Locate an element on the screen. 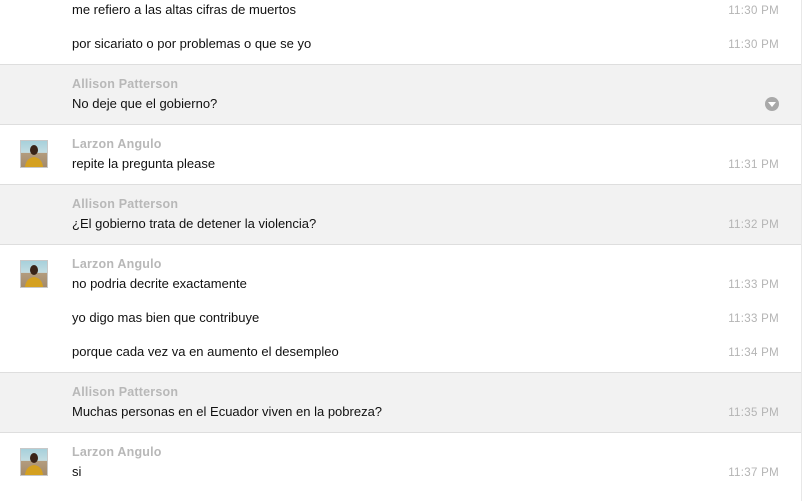  scrollbar is located at coordinates (803, 250).